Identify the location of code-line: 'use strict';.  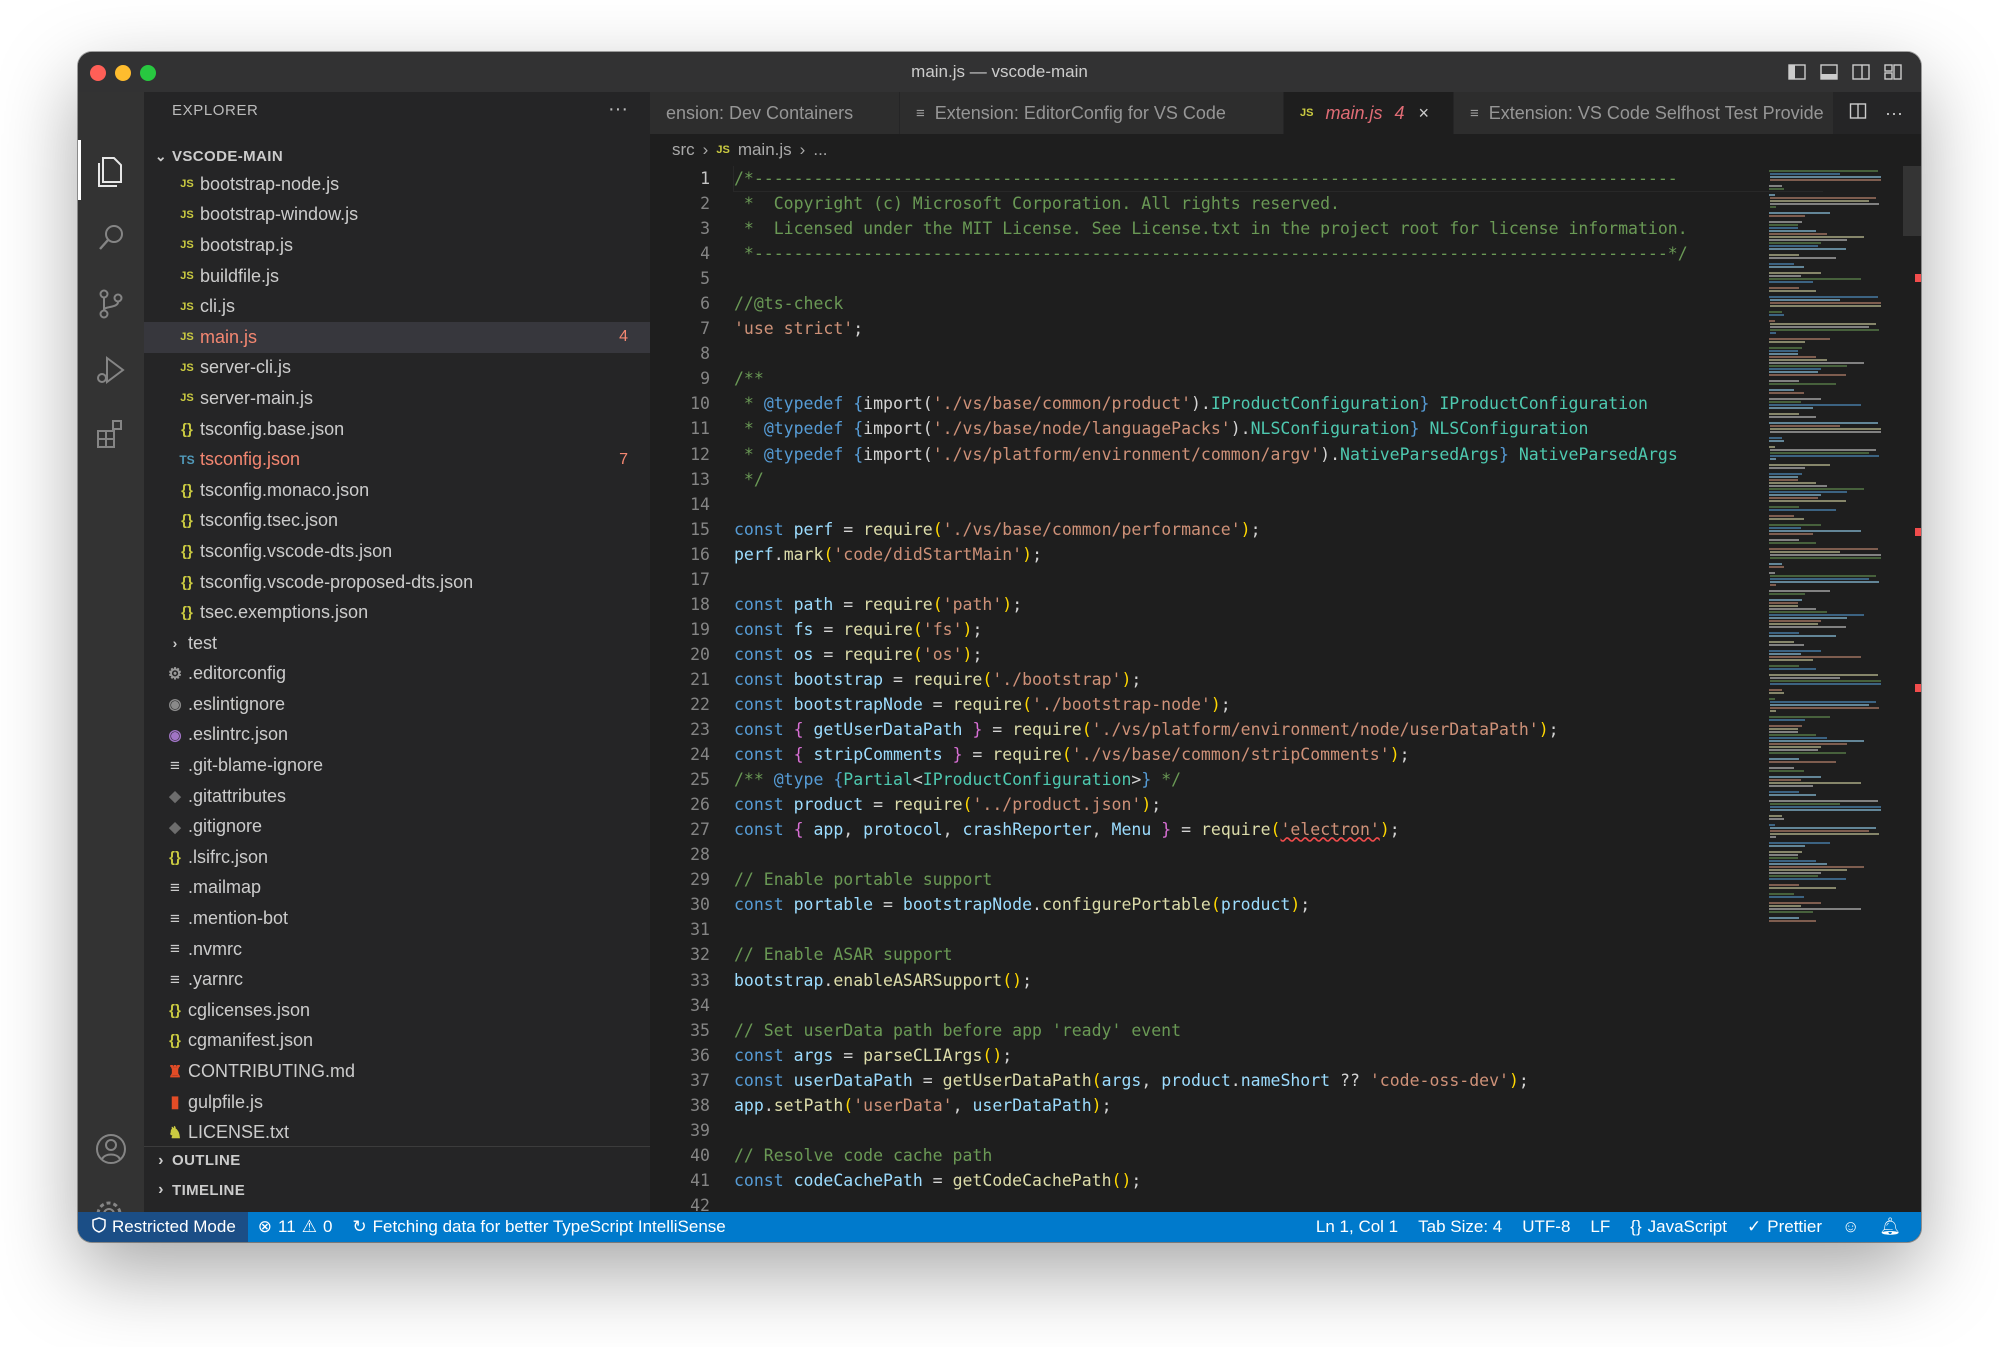
(1278, 328).